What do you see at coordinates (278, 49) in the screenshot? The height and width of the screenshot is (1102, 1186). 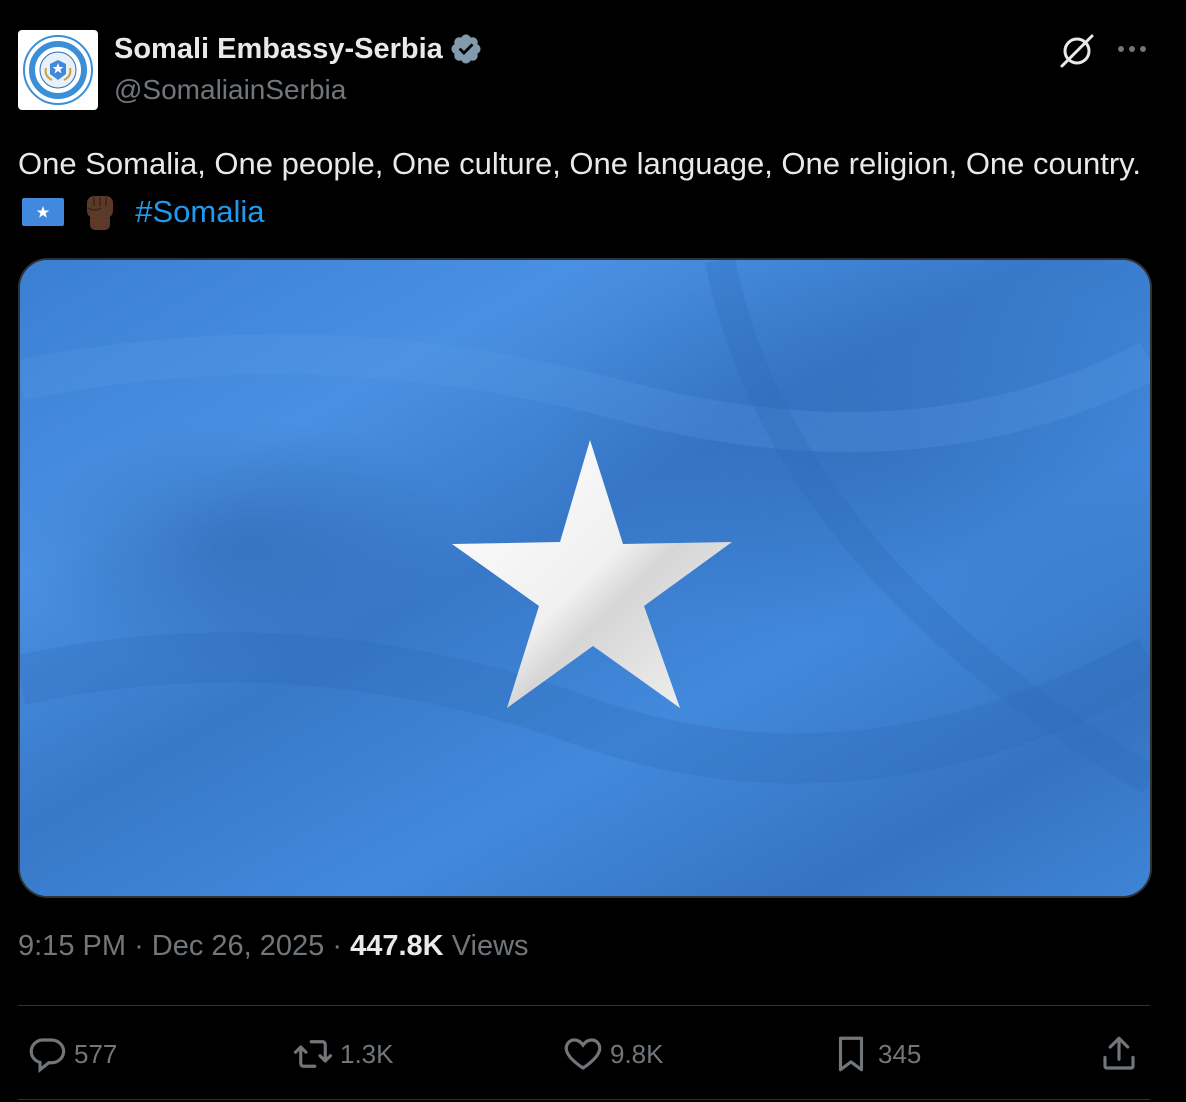 I see `author-name-label: Somali Embassy-Serbia` at bounding box center [278, 49].